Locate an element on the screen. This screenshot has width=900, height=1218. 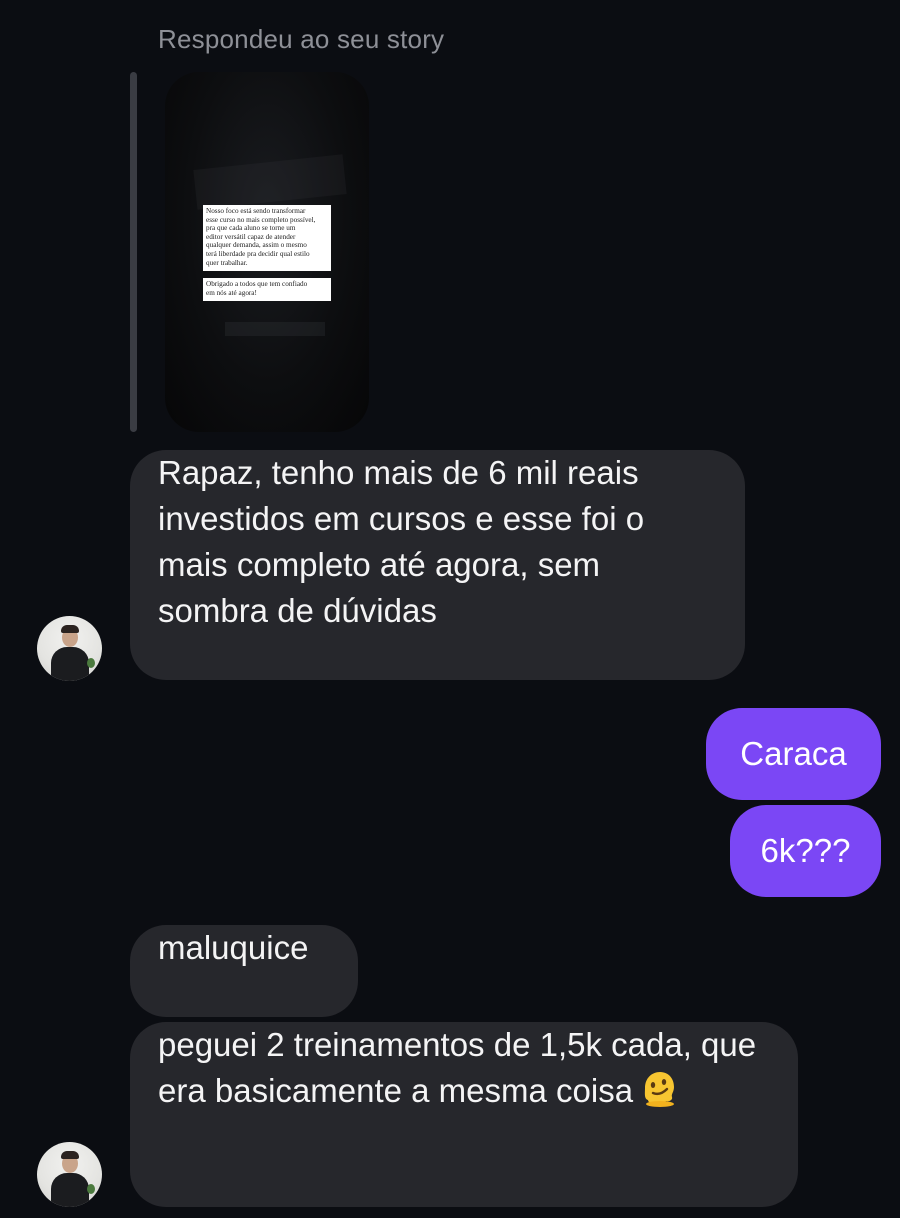
message-bubble-incoming: maluquice is located at coordinates (244, 971).